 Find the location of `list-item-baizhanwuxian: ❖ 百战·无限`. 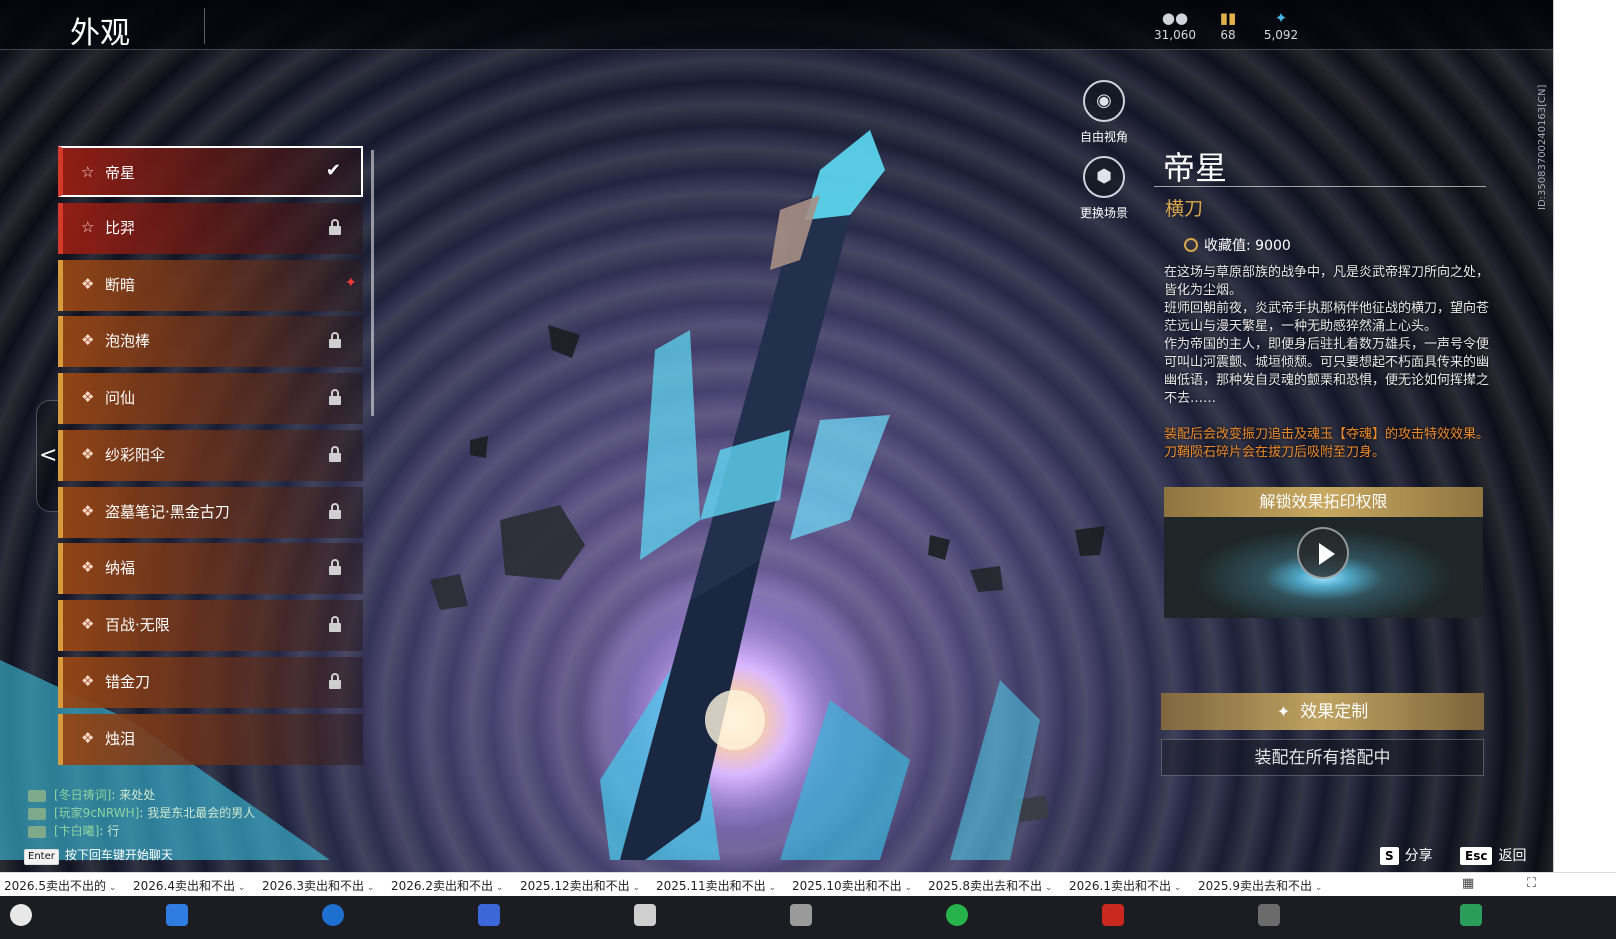

list-item-baizhanwuxian: ❖ 百战·无限 is located at coordinates (210, 625).